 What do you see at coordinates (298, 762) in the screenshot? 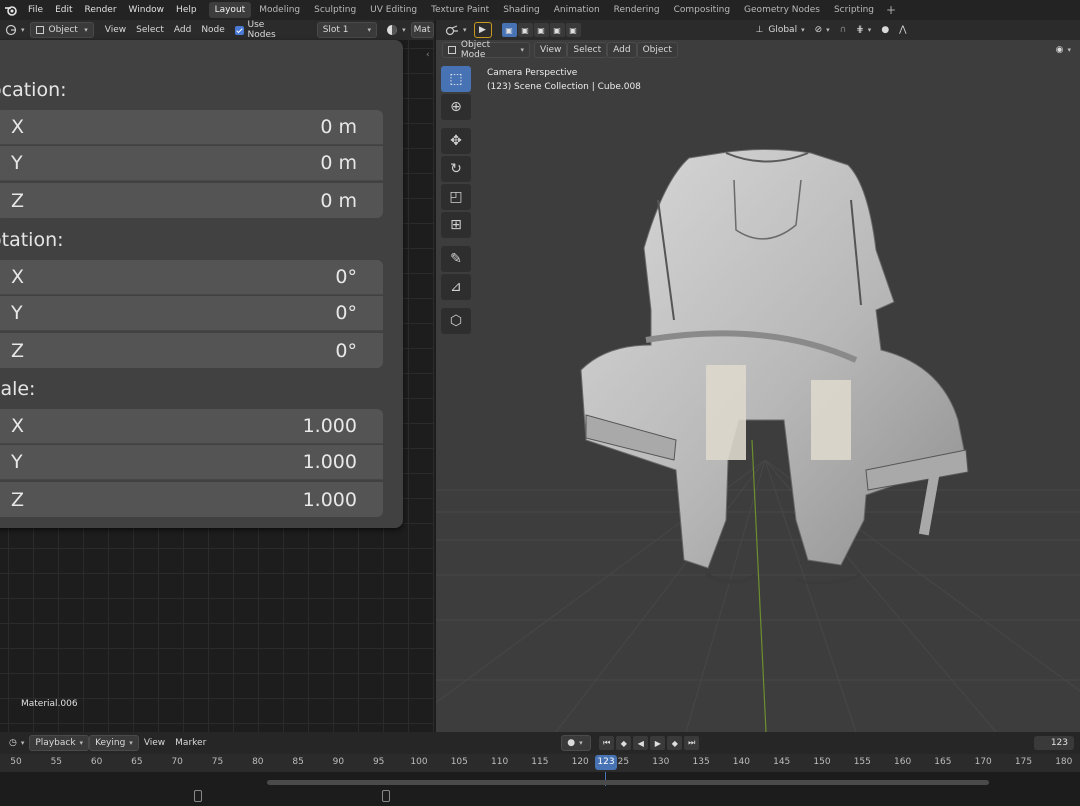
I see `frame-tick-label: 85` at bounding box center [298, 762].